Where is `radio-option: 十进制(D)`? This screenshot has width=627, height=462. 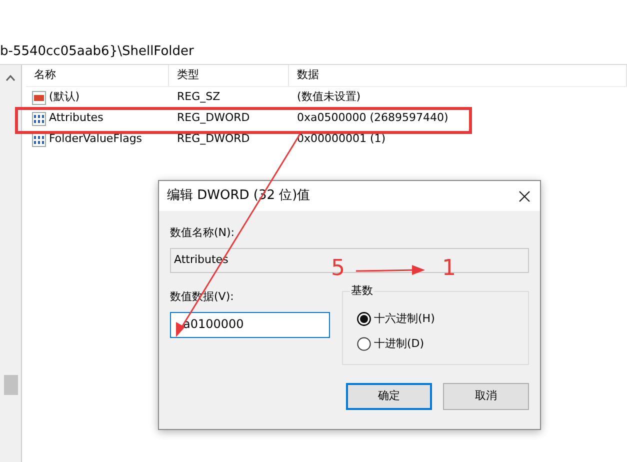
radio-option: 十进制(D) is located at coordinates (435, 344).